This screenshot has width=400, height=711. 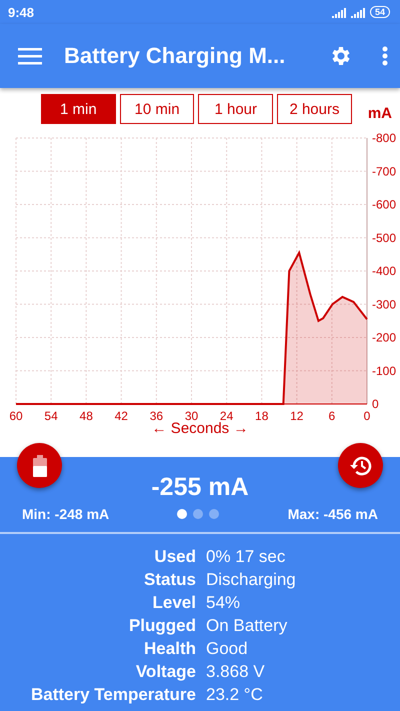 What do you see at coordinates (200, 487) in the screenshot?
I see `current-reading: -255 mA` at bounding box center [200, 487].